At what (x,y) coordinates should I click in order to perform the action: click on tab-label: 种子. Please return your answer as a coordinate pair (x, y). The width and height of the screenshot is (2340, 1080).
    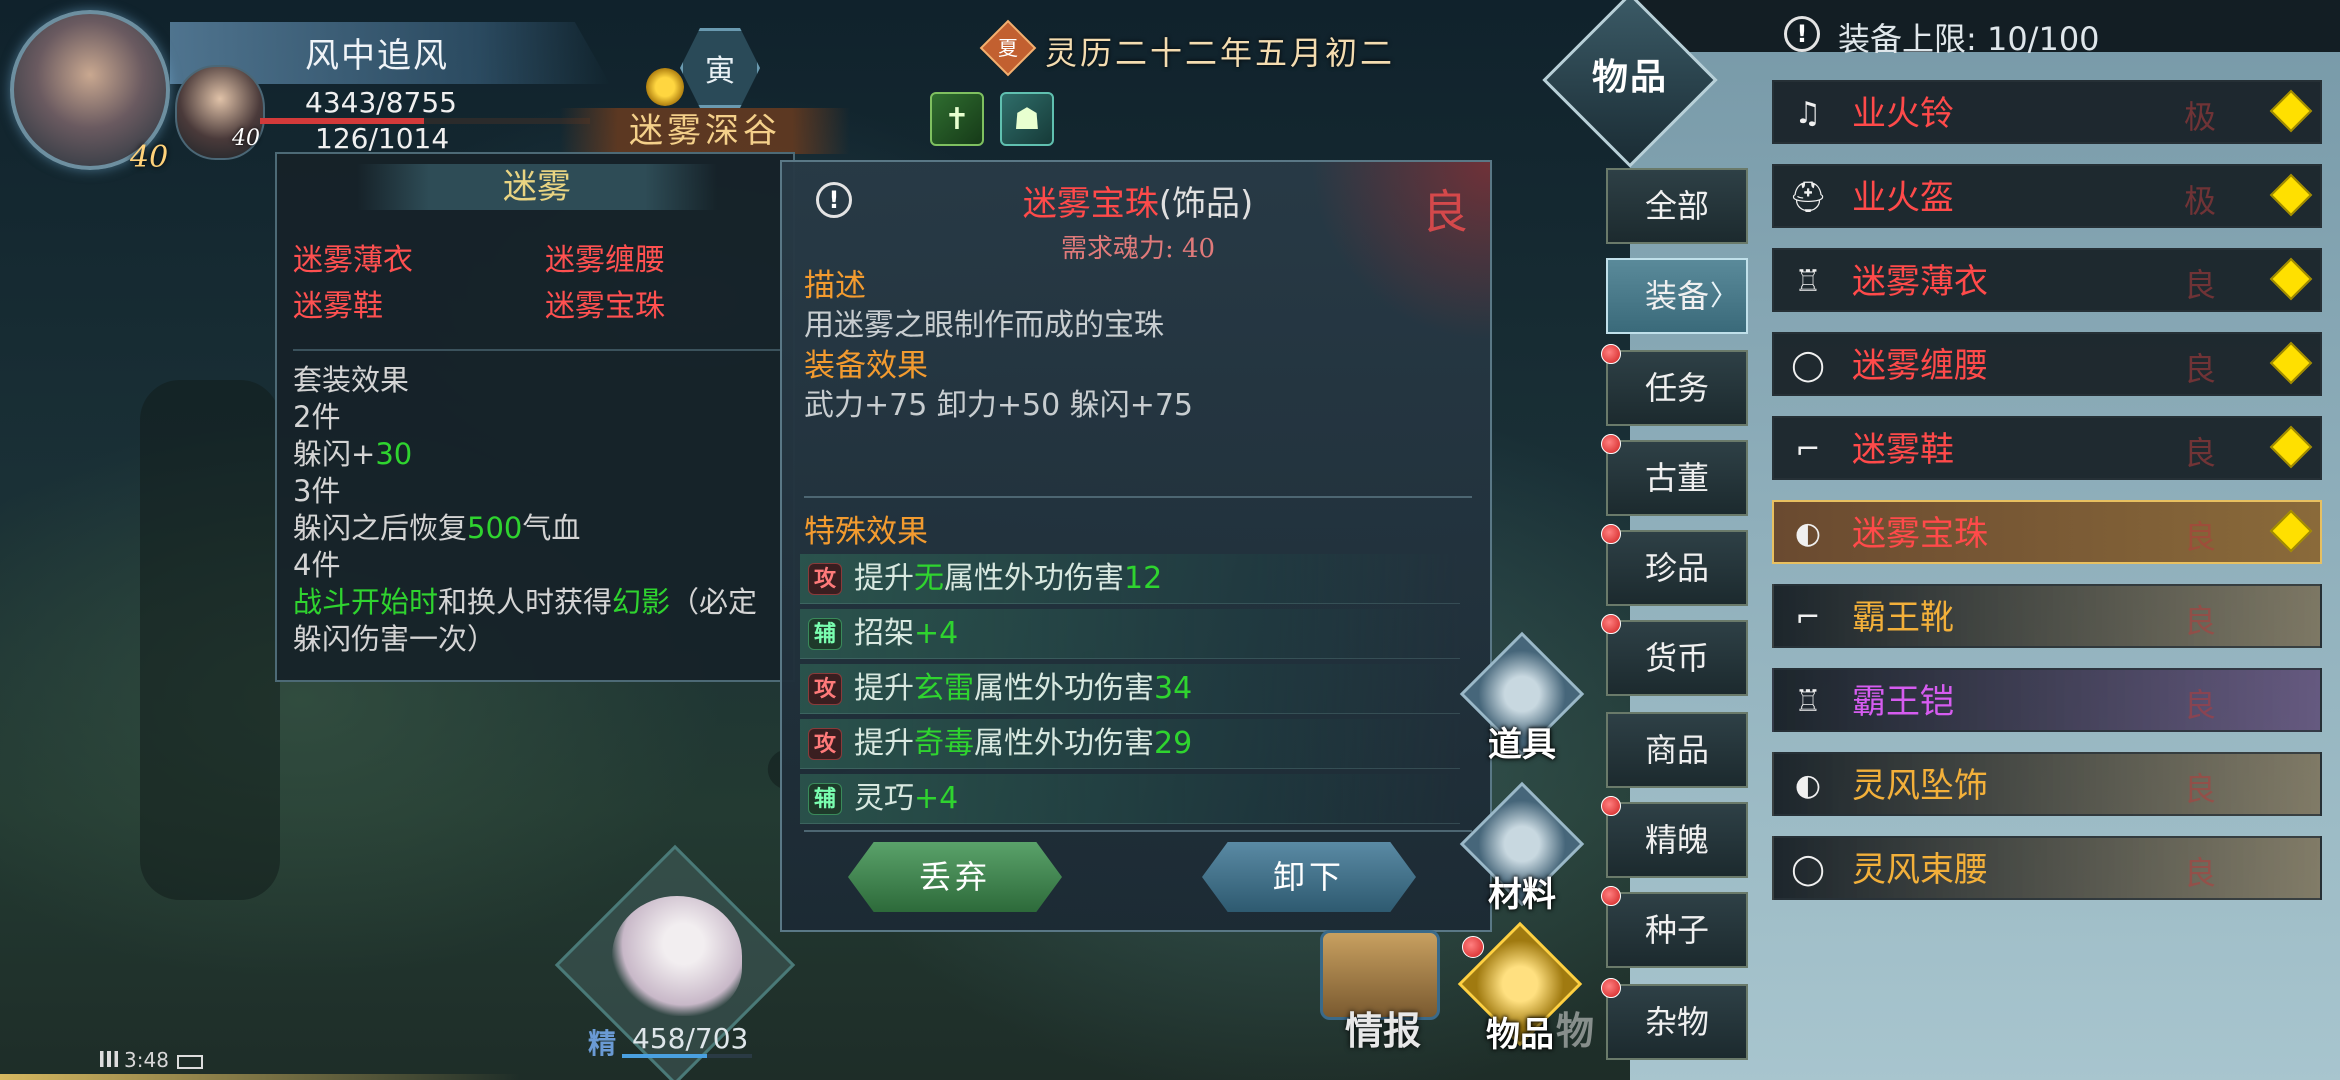
    Looking at the image, I should click on (1676, 930).